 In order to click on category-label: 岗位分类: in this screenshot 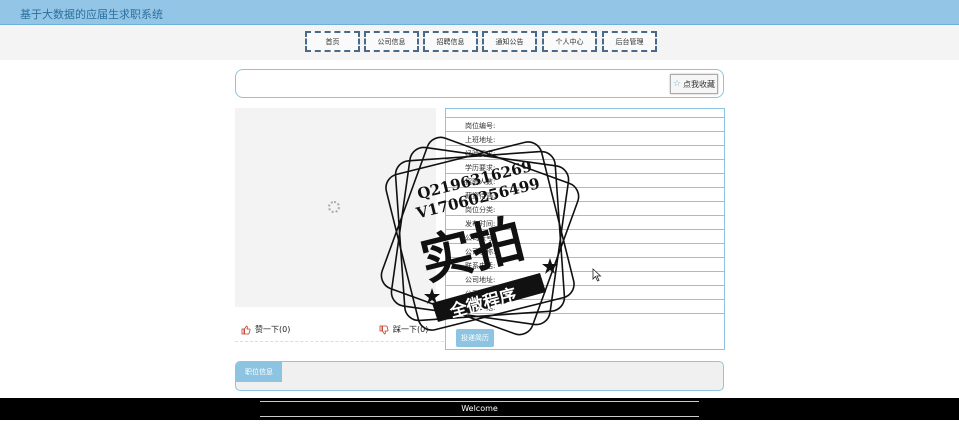, I will do `click(480, 210)`.